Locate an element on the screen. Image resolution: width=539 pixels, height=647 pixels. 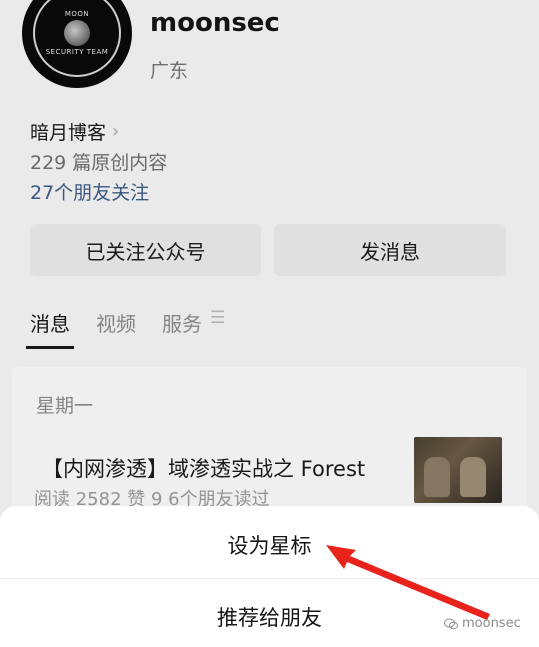
wechat-icon is located at coordinates (451, 623).